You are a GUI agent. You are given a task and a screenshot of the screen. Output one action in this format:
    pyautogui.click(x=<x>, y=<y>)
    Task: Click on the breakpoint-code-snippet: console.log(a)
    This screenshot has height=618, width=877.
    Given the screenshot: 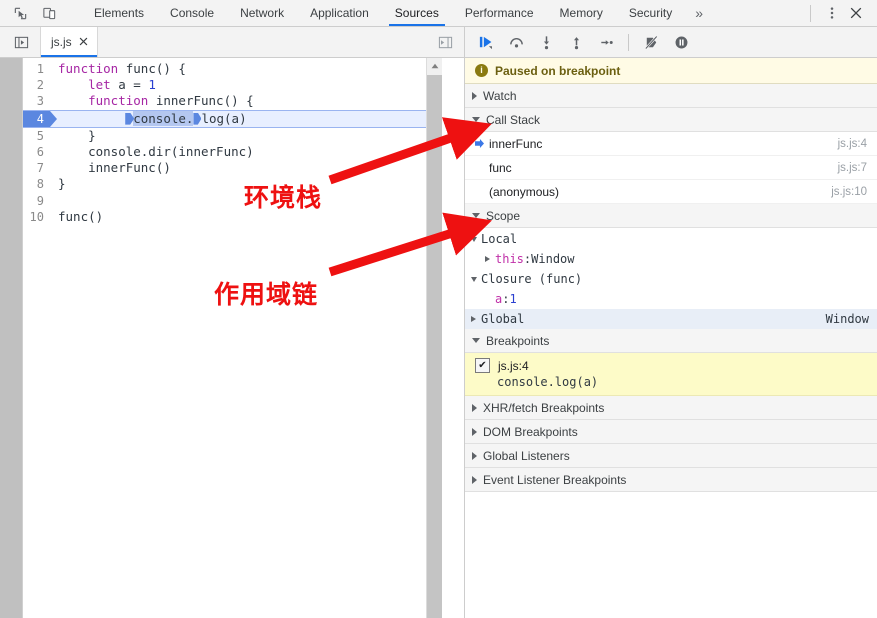 What is the action you would take?
    pyautogui.click(x=548, y=382)
    